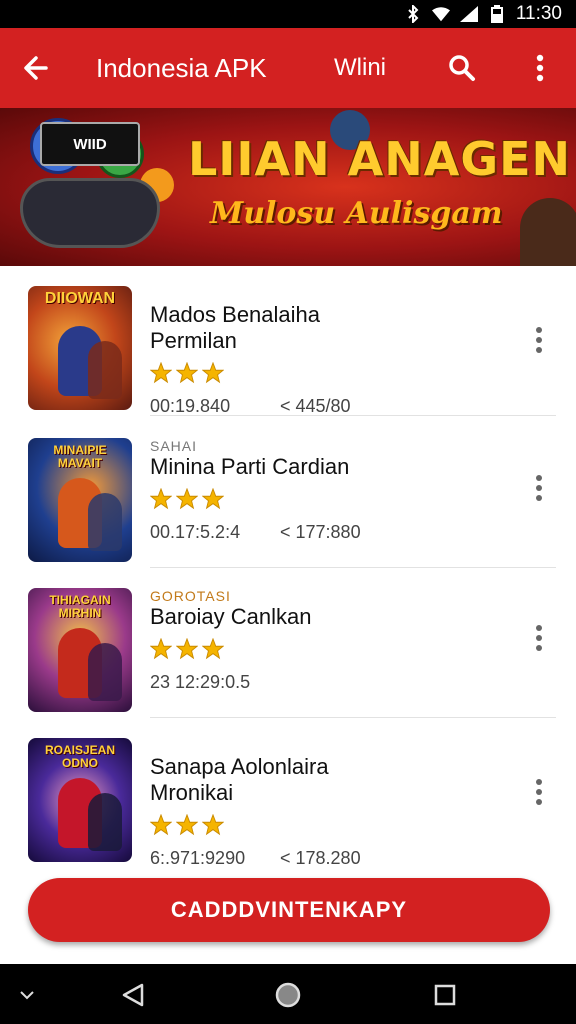  What do you see at coordinates (379, 68) in the screenshot?
I see `app-subtitle: Wlini` at bounding box center [379, 68].